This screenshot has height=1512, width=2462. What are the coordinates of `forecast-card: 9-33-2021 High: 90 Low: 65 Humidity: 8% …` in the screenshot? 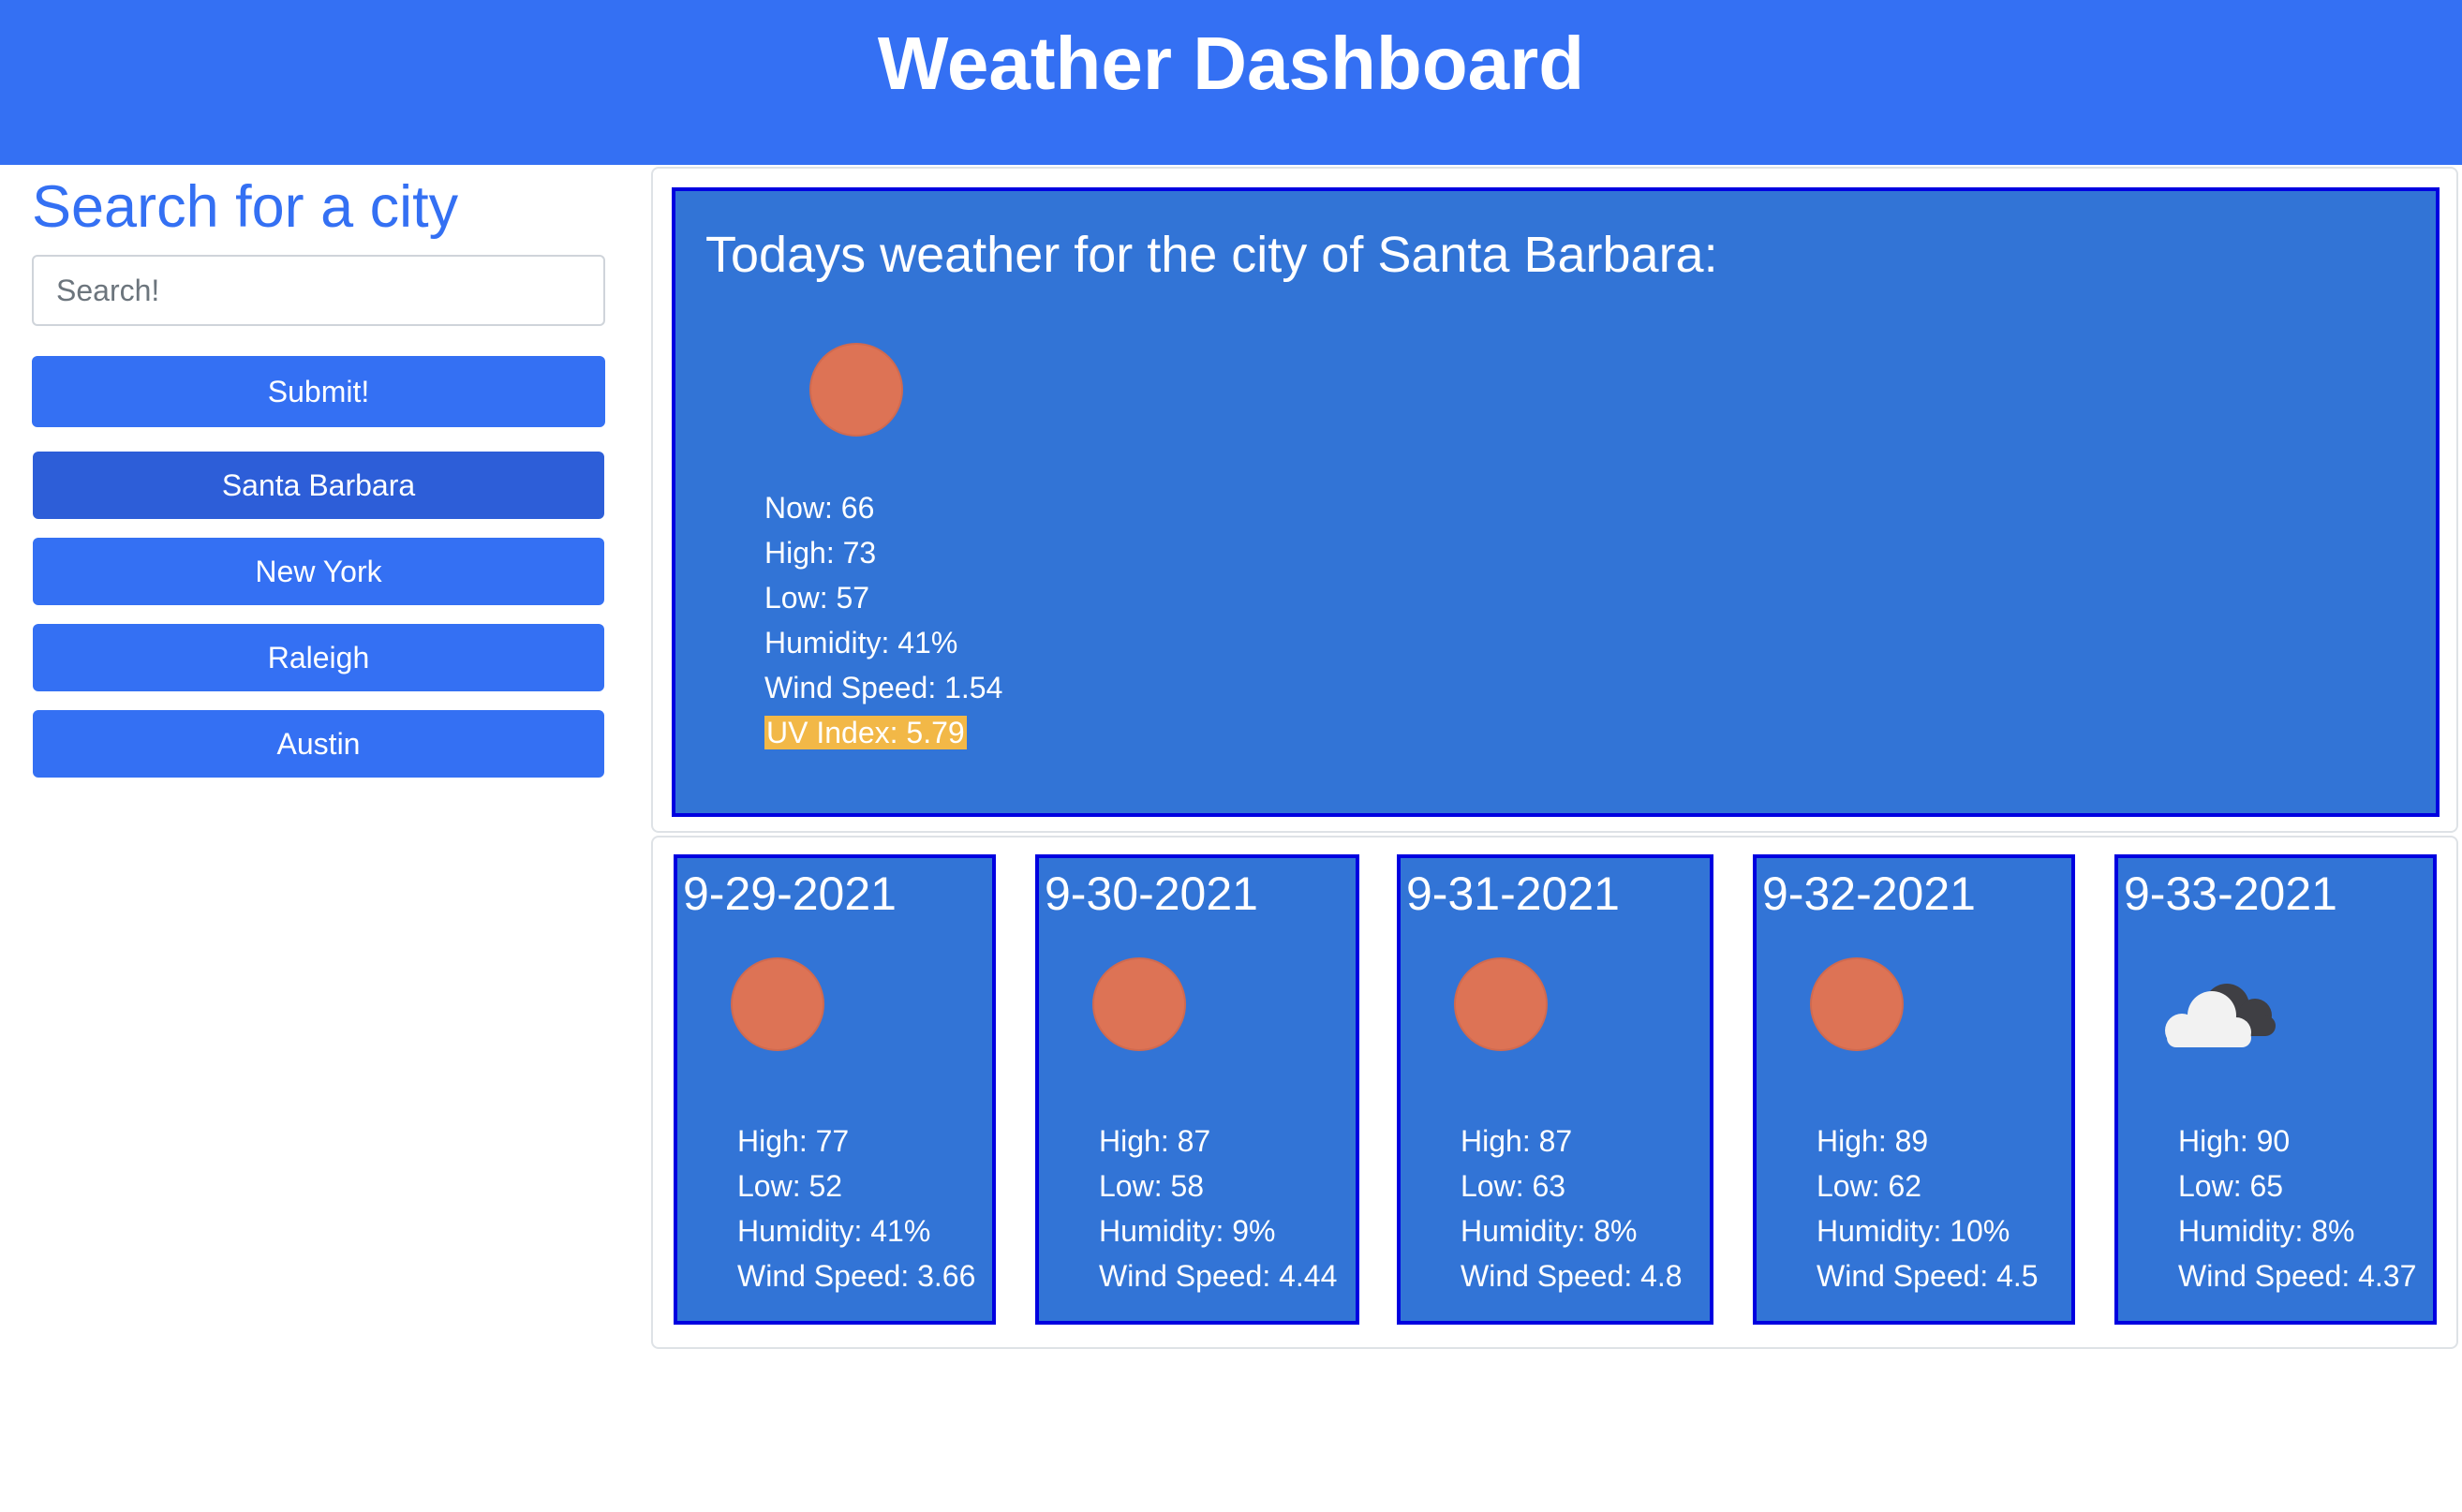 It's located at (2275, 1089).